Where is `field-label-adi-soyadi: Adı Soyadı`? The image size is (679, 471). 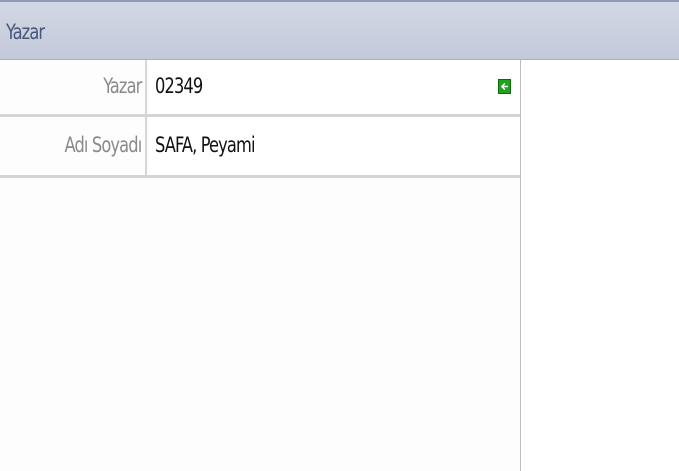 field-label-adi-soyadi: Adı Soyadı is located at coordinates (73, 146).